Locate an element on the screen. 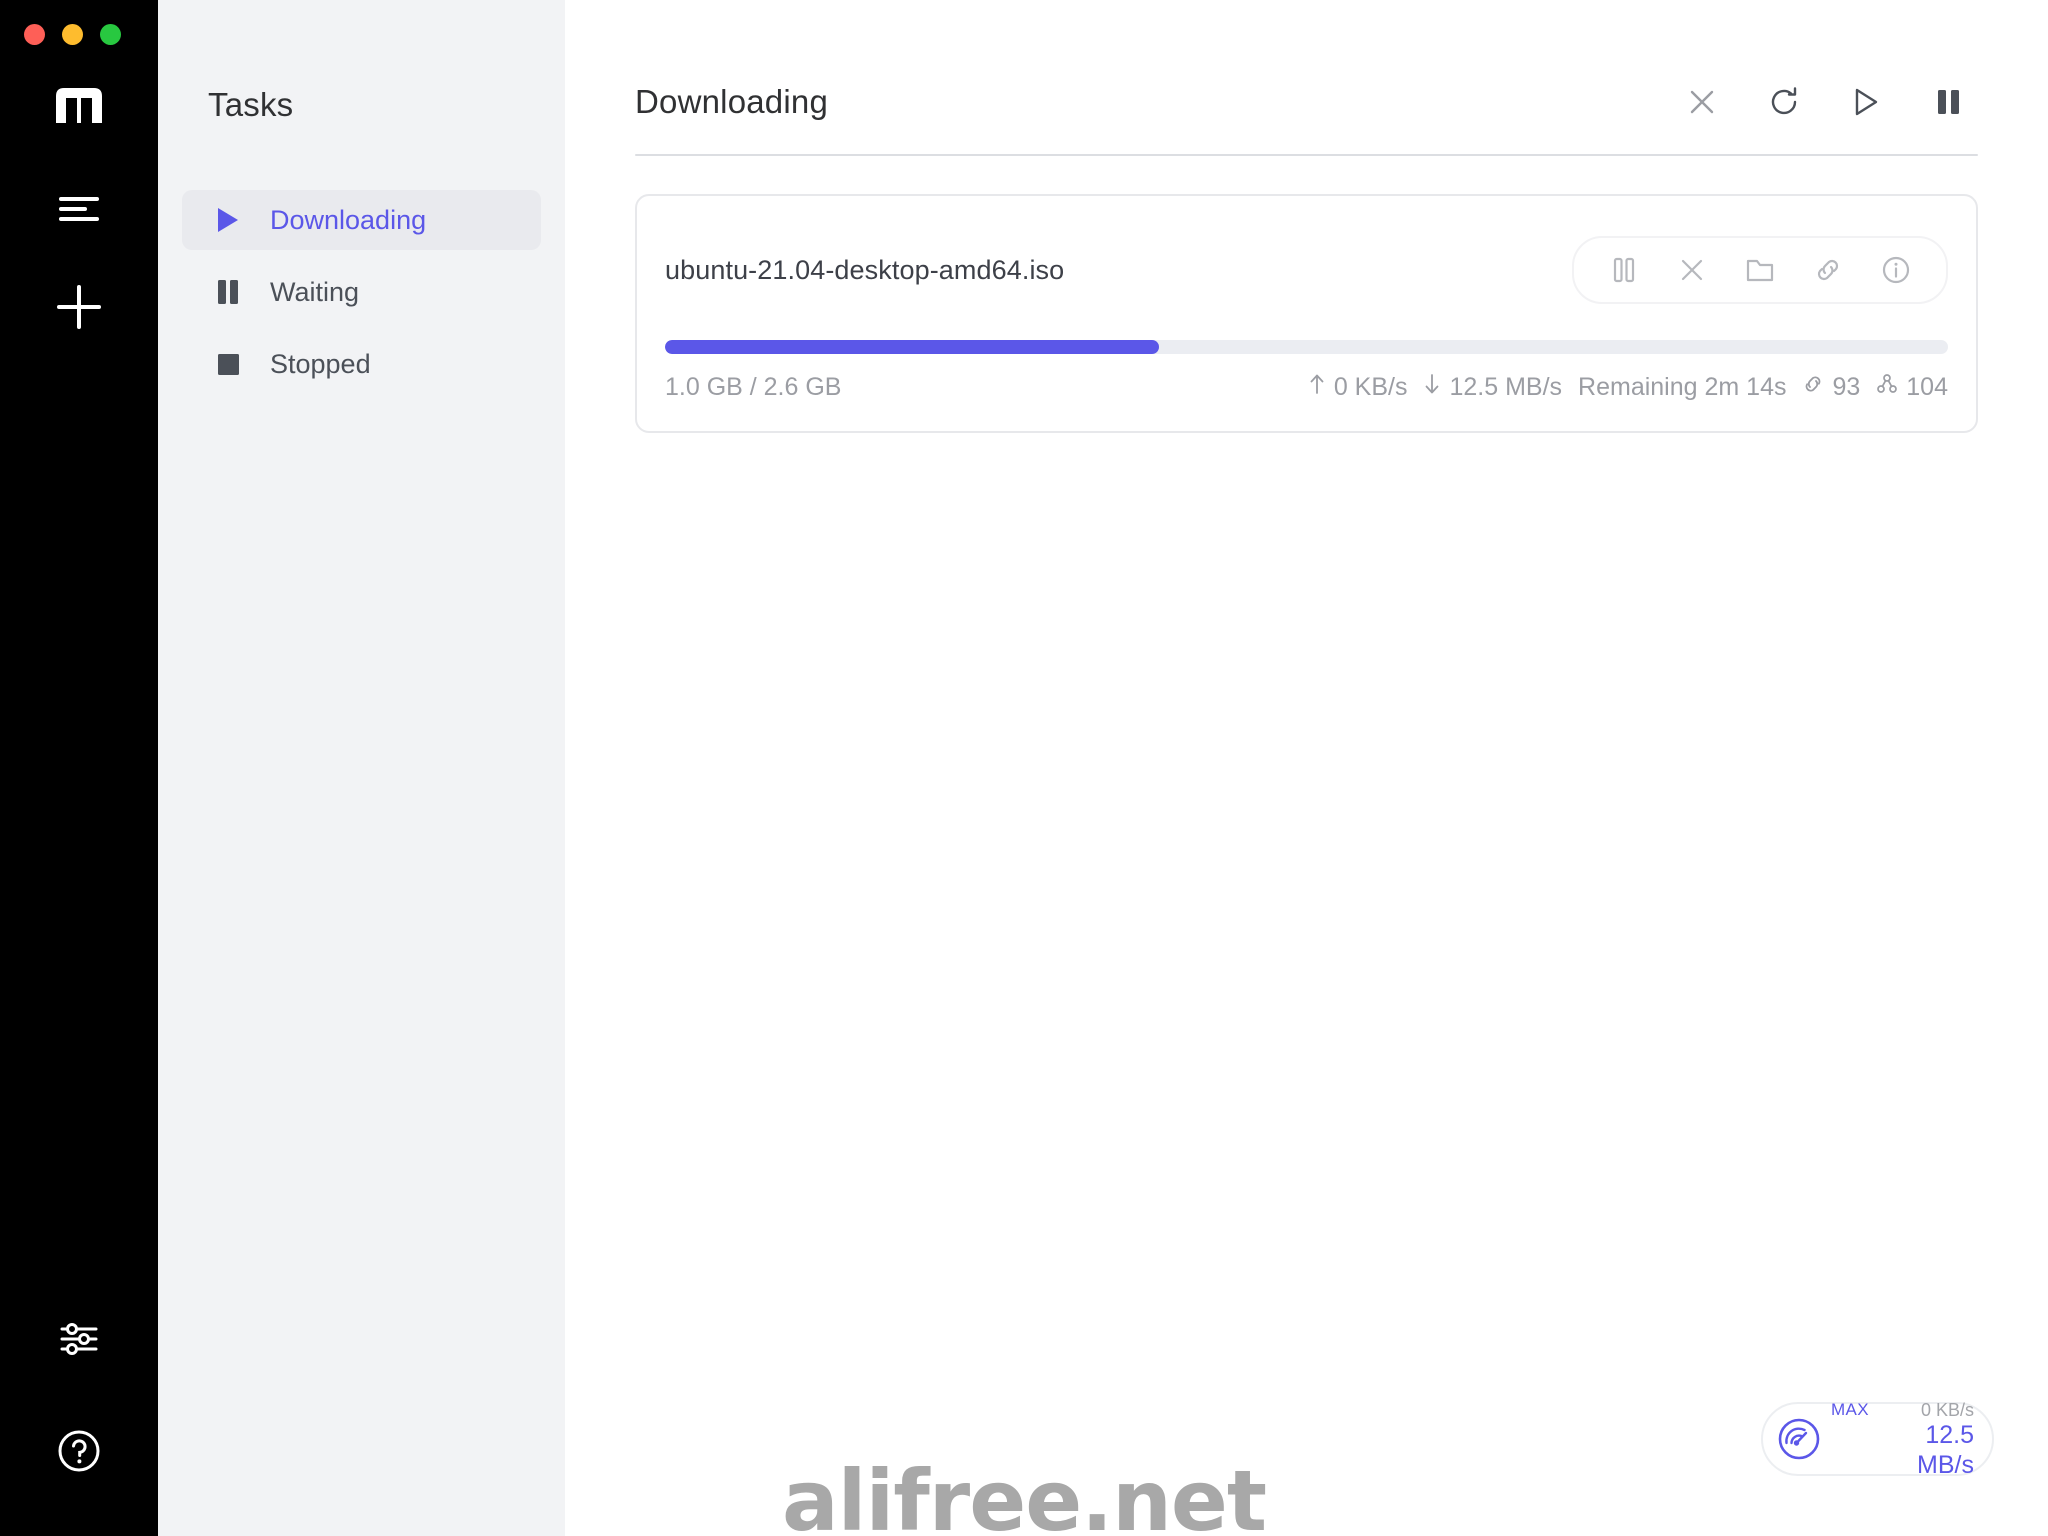 Image resolution: width=2048 pixels, height=1536 pixels. connections-value: 93 is located at coordinates (1846, 387).